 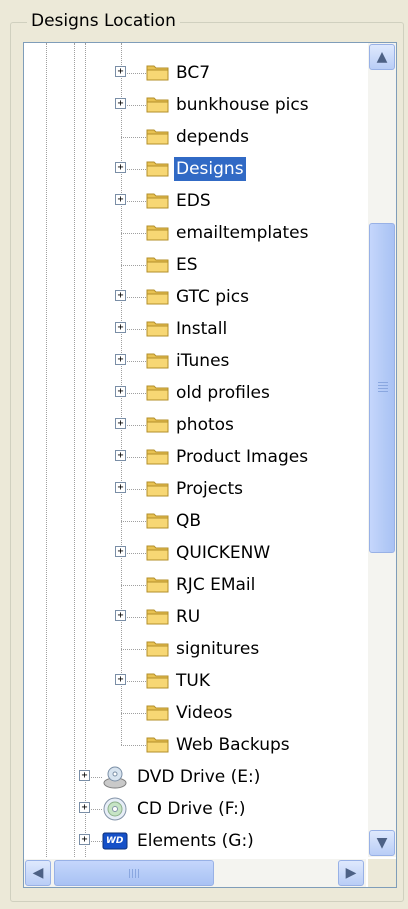 I want to click on tree-folder-row: + photos, so click(x=195, y=425).